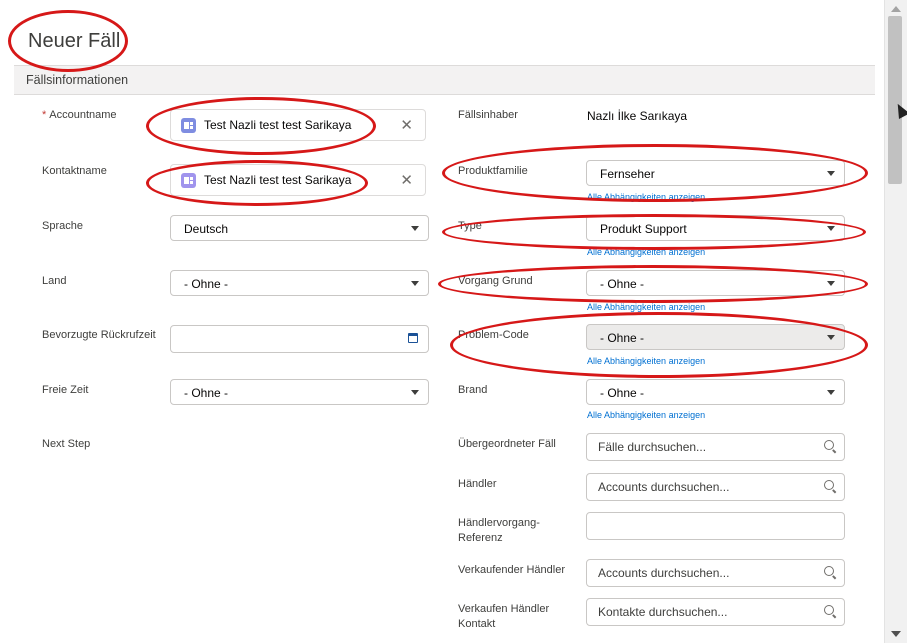 The height and width of the screenshot is (643, 907). What do you see at coordinates (62, 226) in the screenshot?
I see `sprache-label: Sprache` at bounding box center [62, 226].